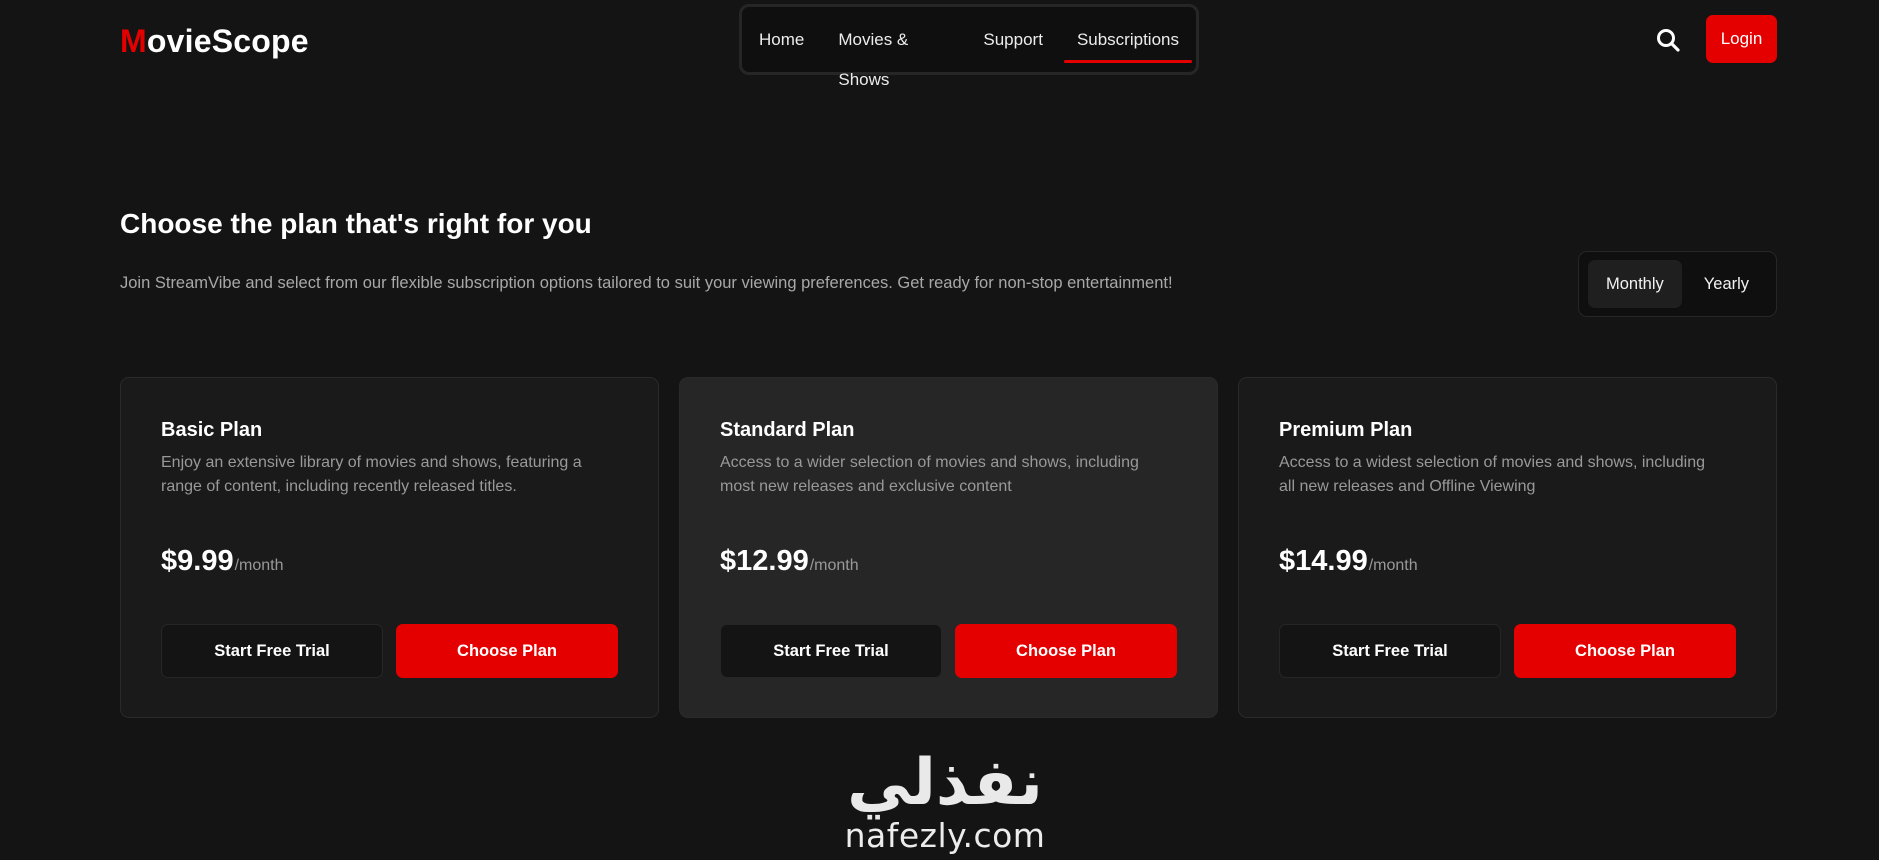 This screenshot has width=1879, height=860. I want to click on logo-text: ovieScope, so click(227, 41).